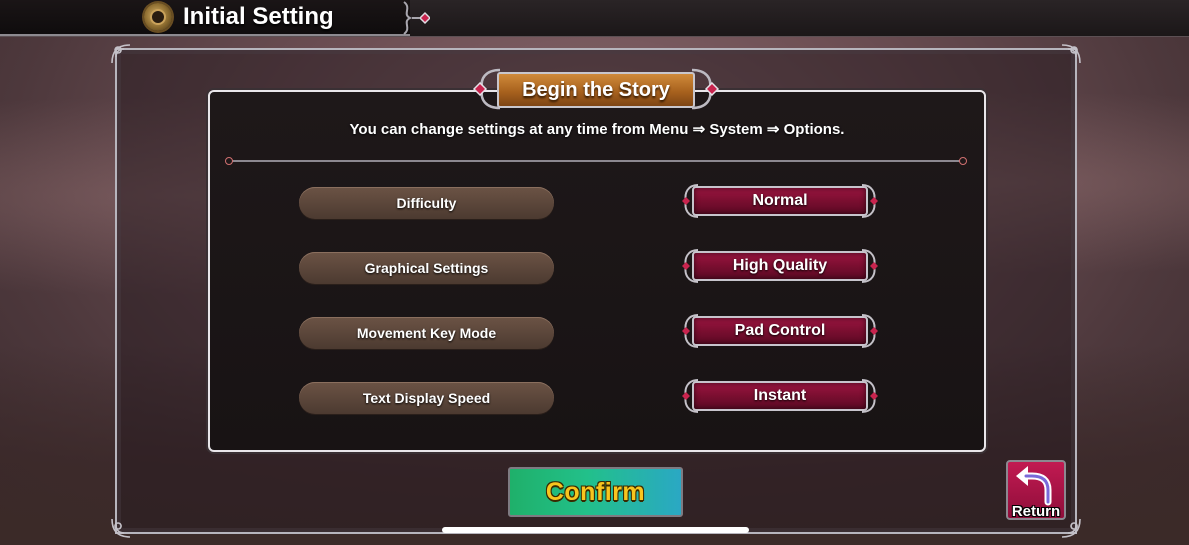 This screenshot has height=545, width=1189. Describe the element at coordinates (594, 18) in the screenshot. I see `top-header-bar: Initial Setting` at that location.